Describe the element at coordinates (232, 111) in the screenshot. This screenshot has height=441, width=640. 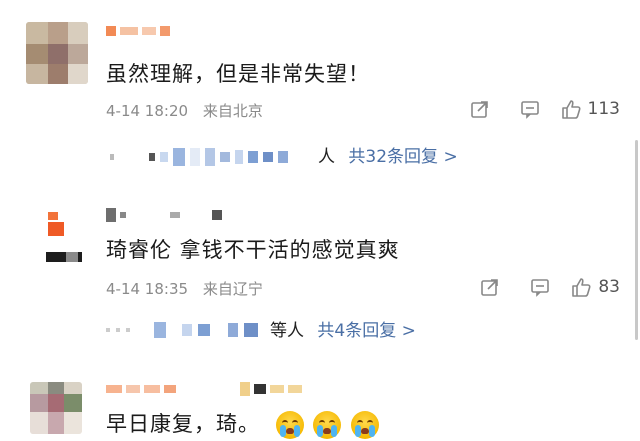
I see `comment-location: 来自北京` at that location.